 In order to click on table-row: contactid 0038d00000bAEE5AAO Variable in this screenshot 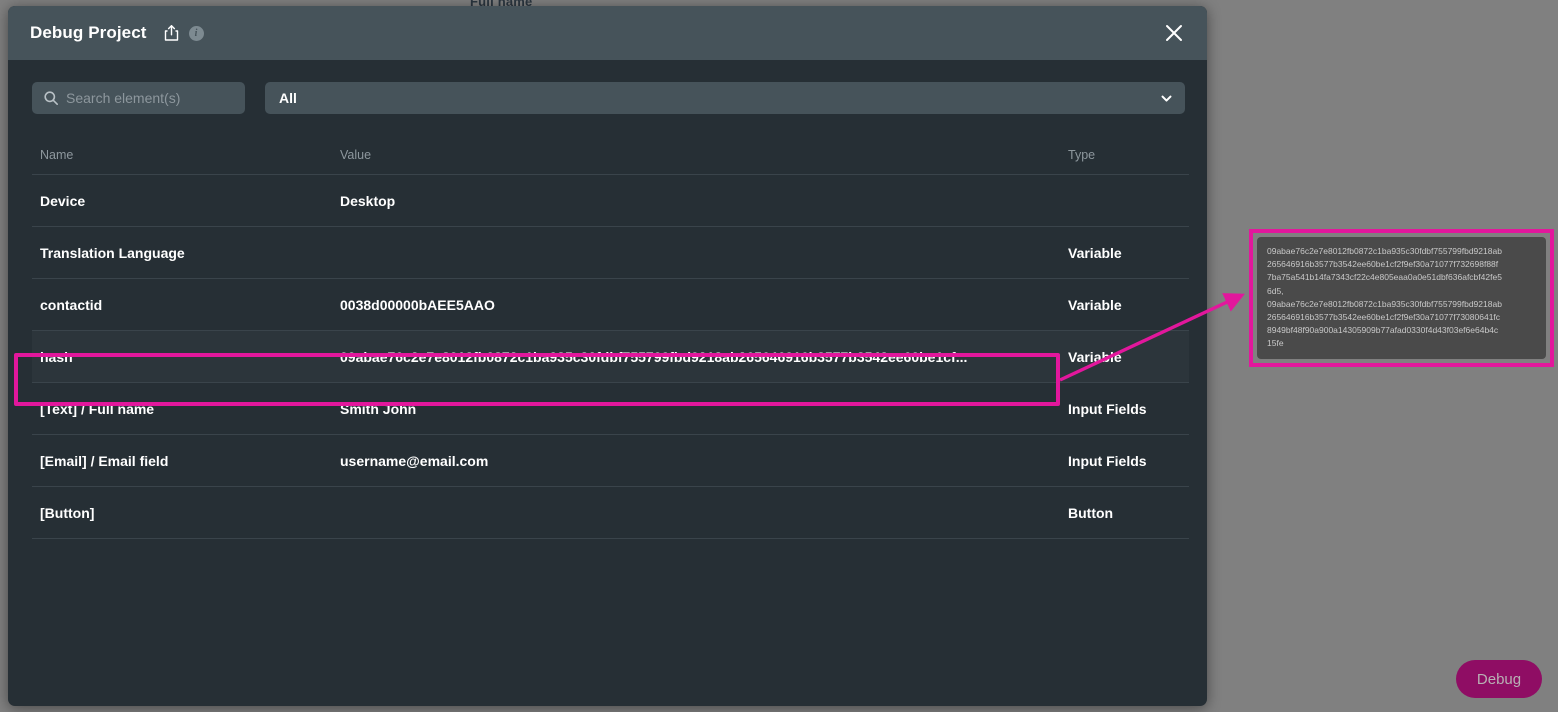, I will do `click(610, 304)`.